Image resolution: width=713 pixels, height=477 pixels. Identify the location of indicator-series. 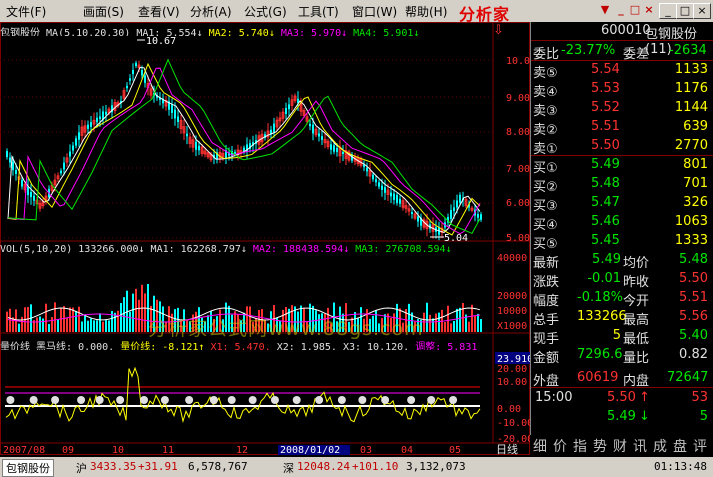
(243, 395).